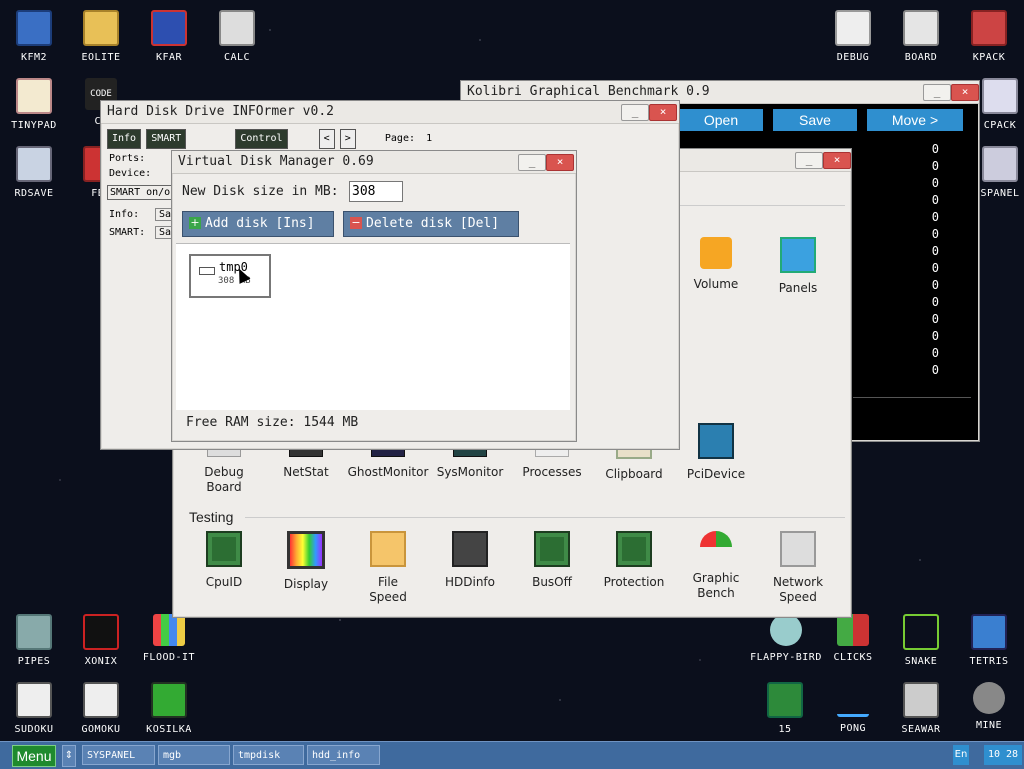 This screenshot has height=769, width=1024. What do you see at coordinates (853, 57) in the screenshot?
I see `desktop-icon-label: DEBUG` at bounding box center [853, 57].